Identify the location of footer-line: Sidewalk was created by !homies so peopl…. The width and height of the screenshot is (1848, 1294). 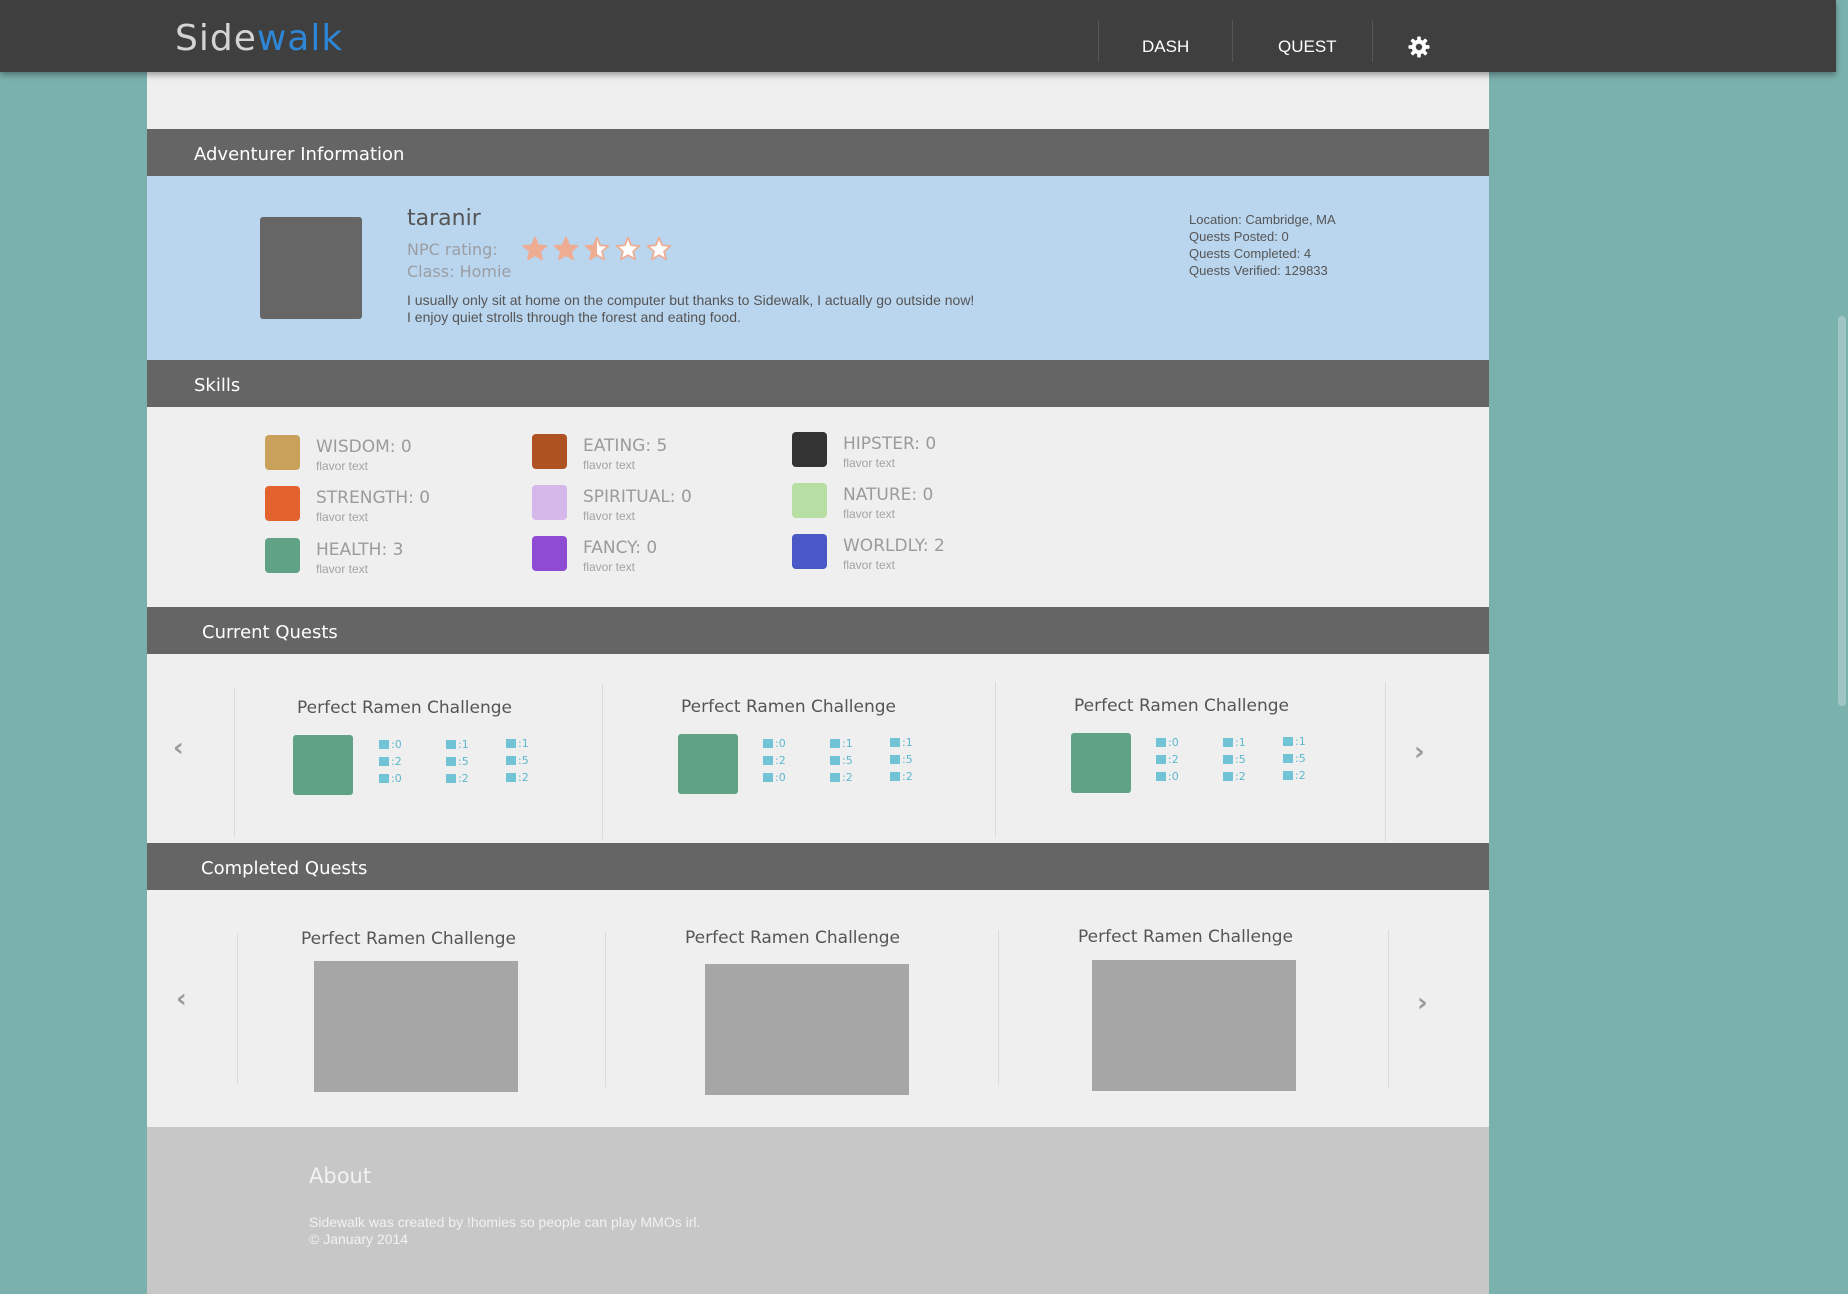
(505, 1222).